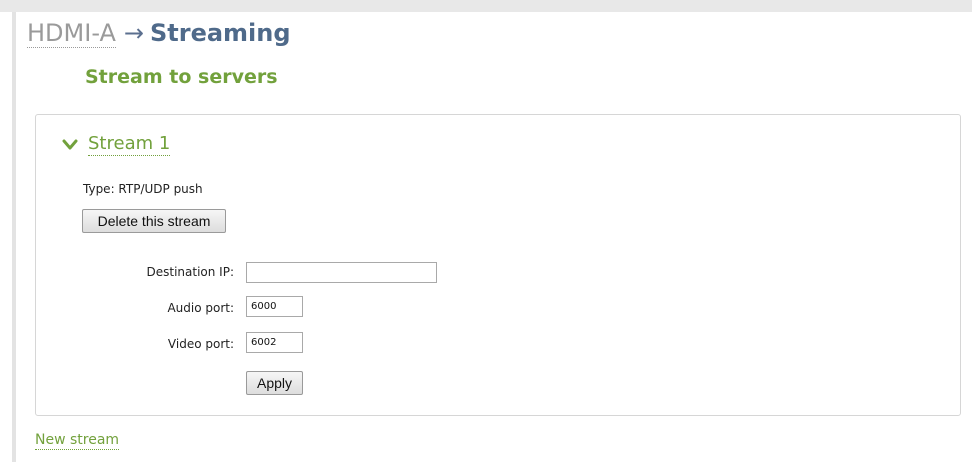 The width and height of the screenshot is (972, 462). What do you see at coordinates (70, 145) in the screenshot?
I see `chevron-down-icon` at bounding box center [70, 145].